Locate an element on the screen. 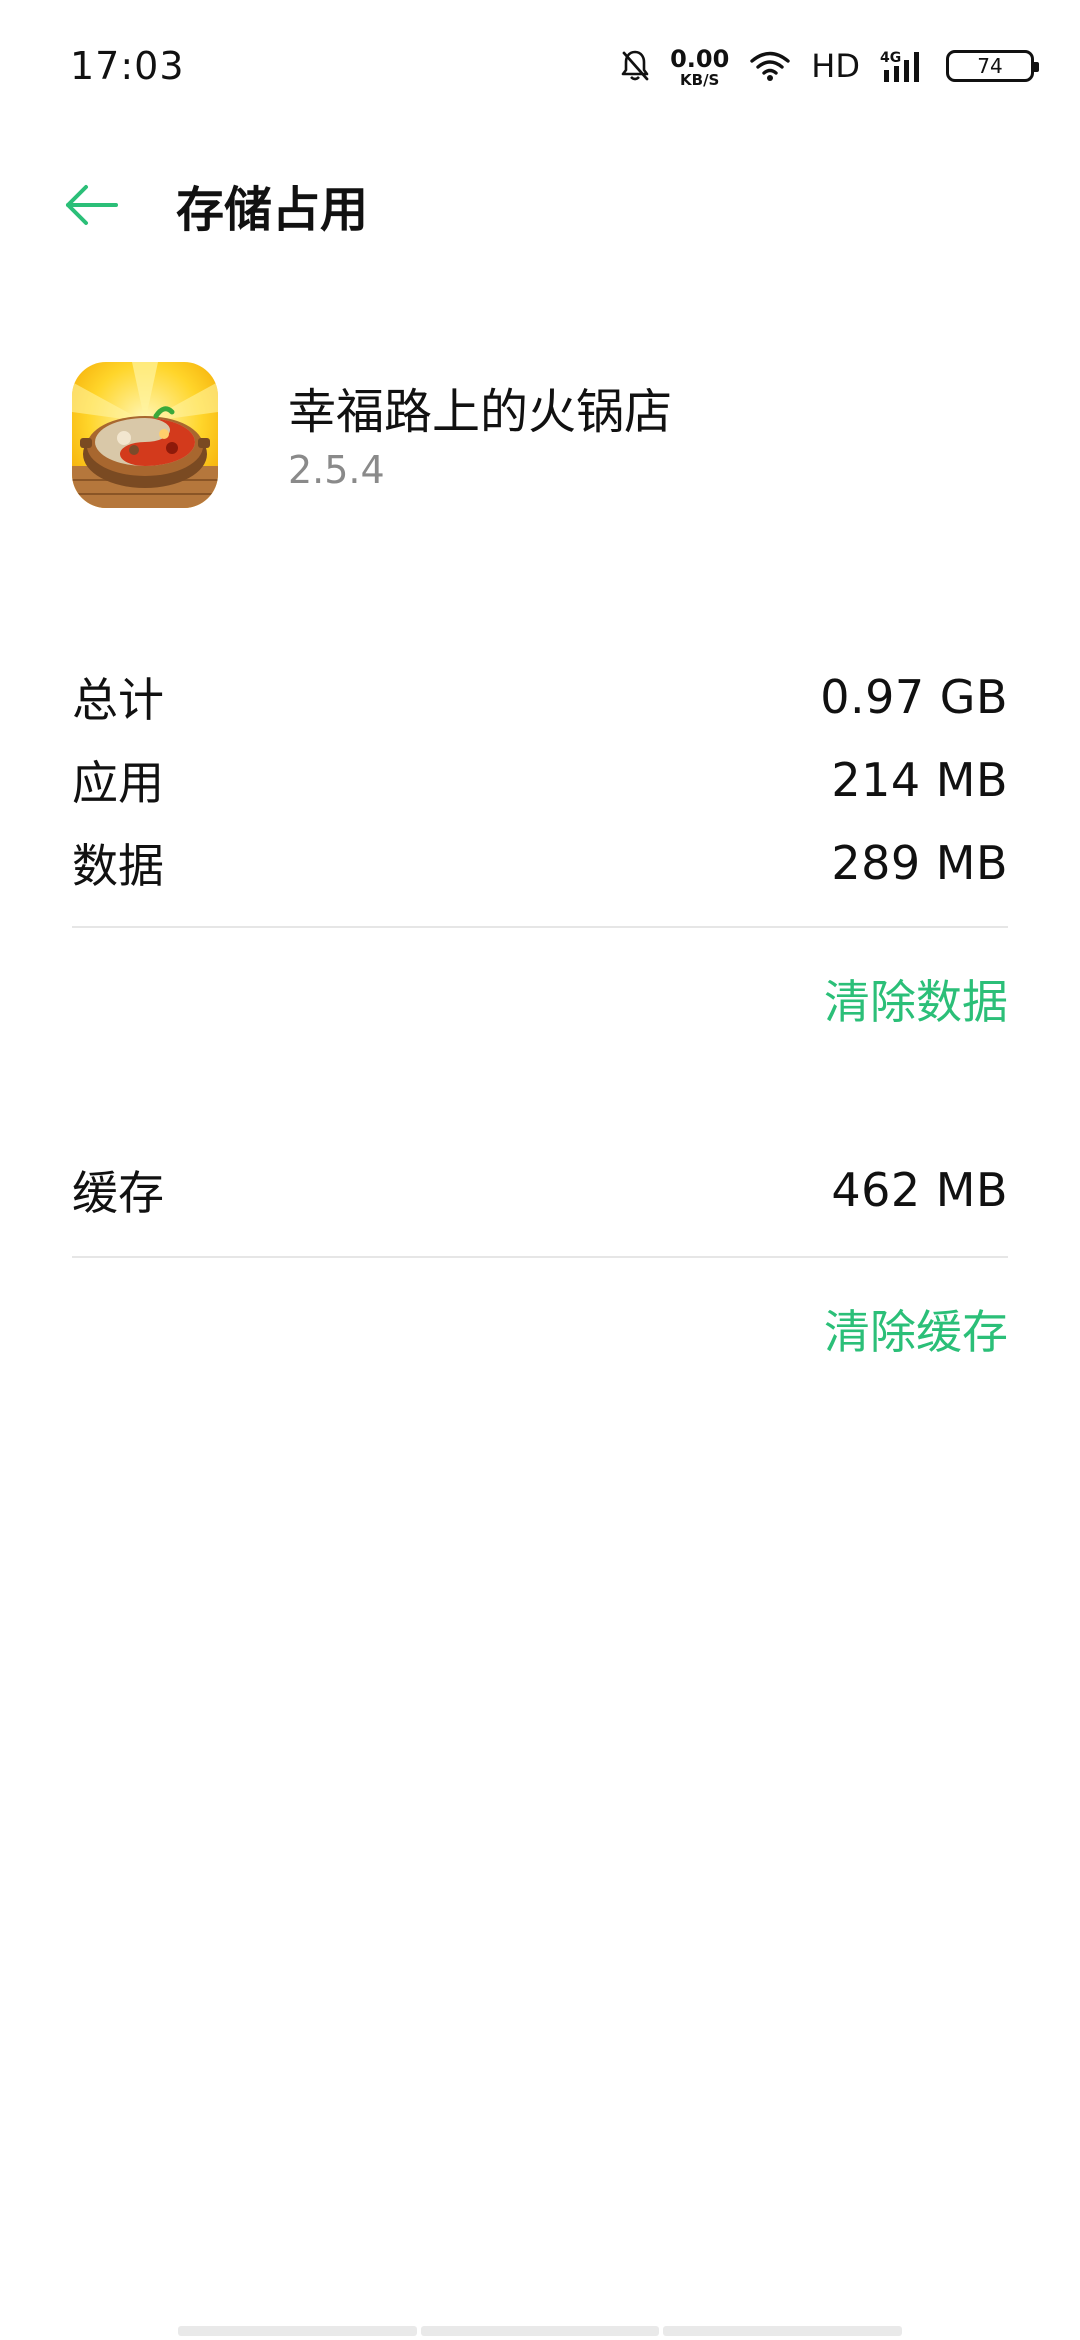  battery-icon: 74 is located at coordinates (992, 66).